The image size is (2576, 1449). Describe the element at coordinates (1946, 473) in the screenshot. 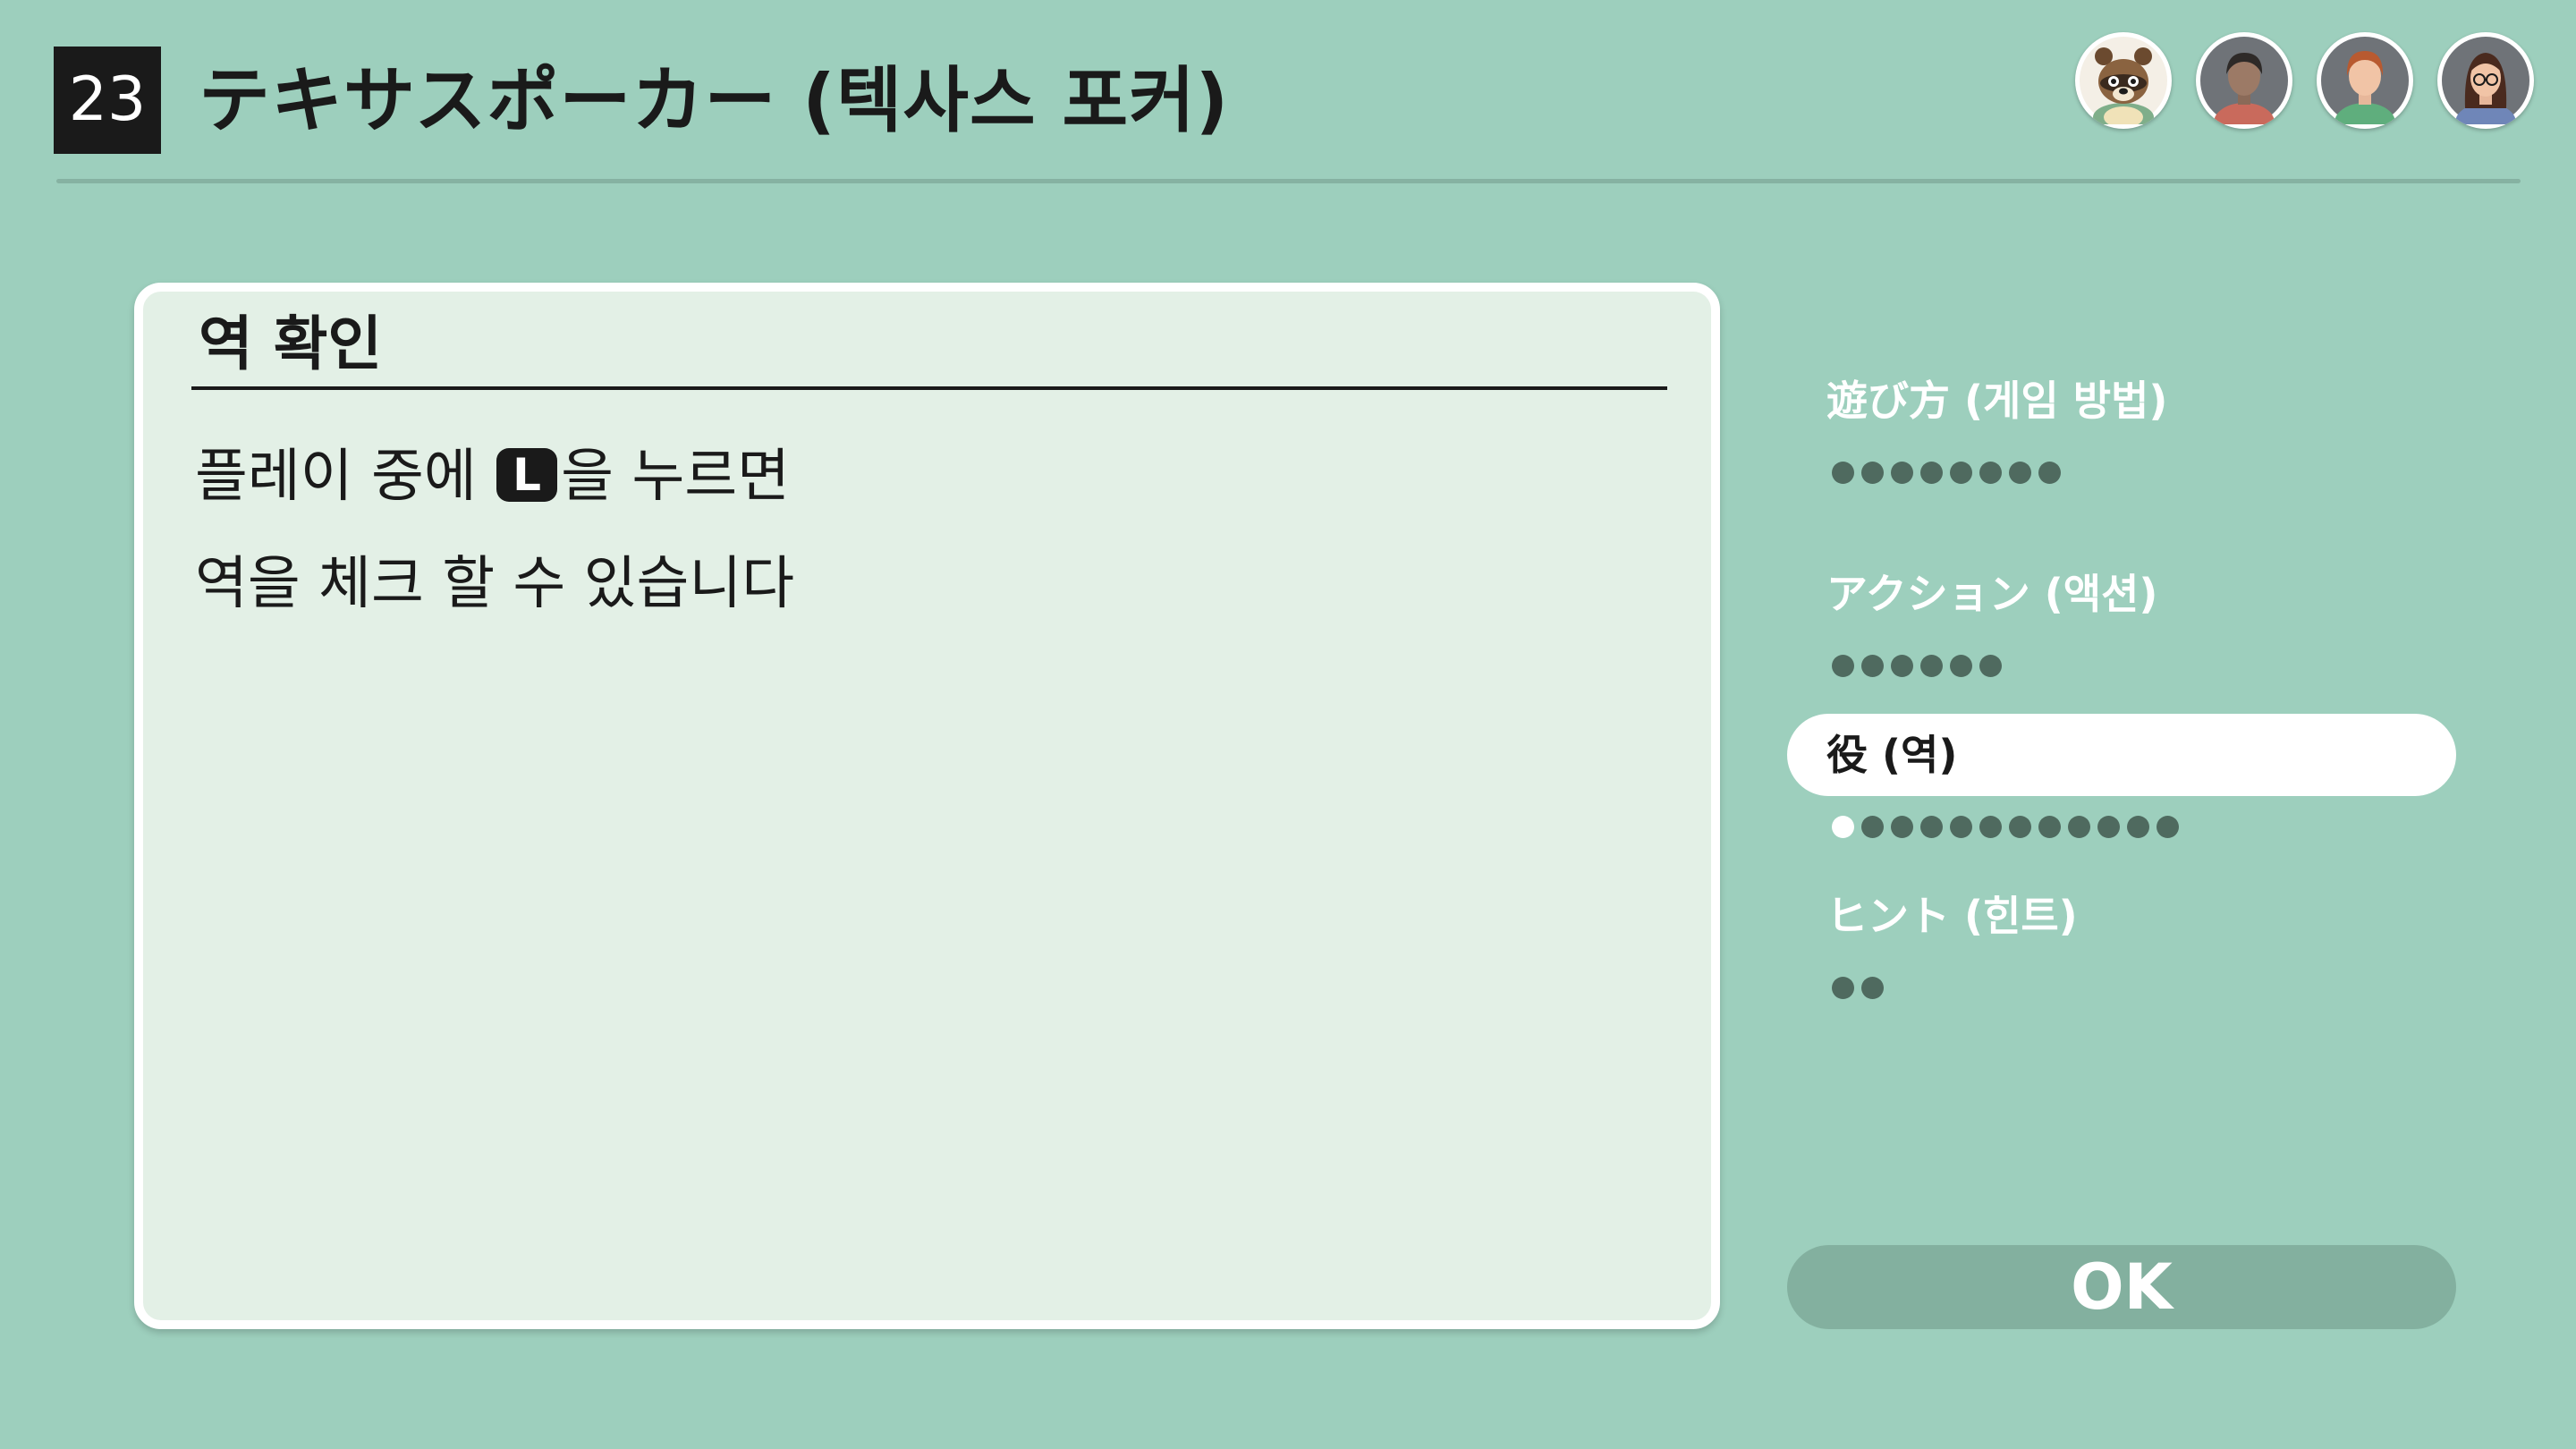

I see `page-dots-how-to-play` at that location.